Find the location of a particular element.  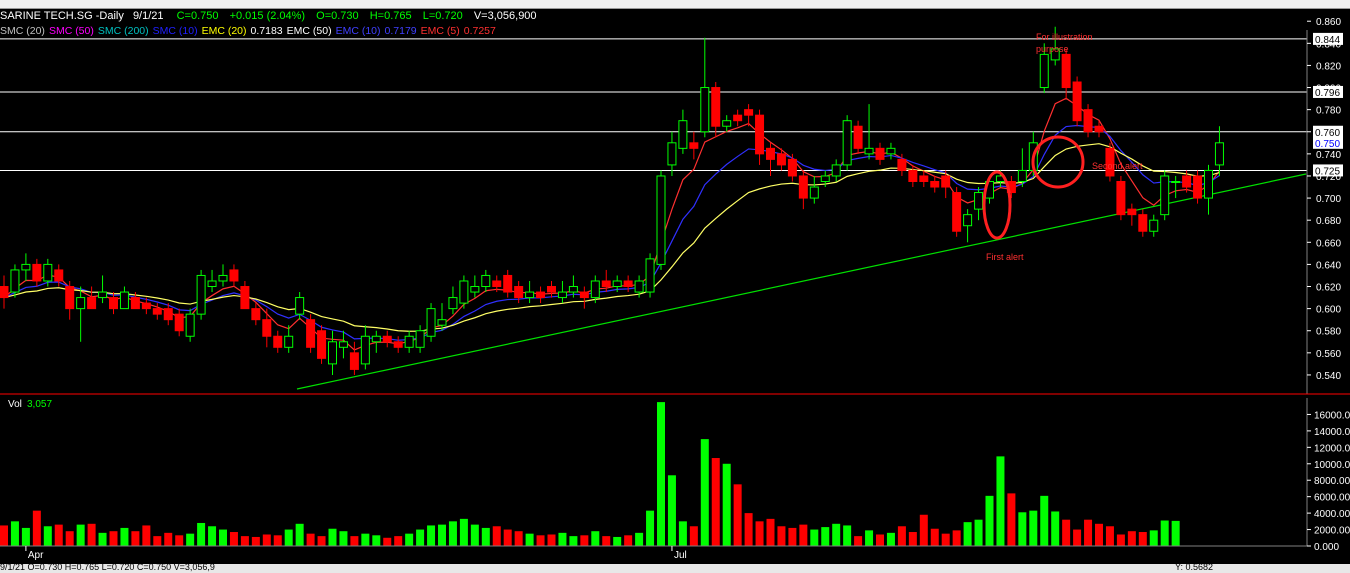

vol-value: 3,057 is located at coordinates (39, 404).